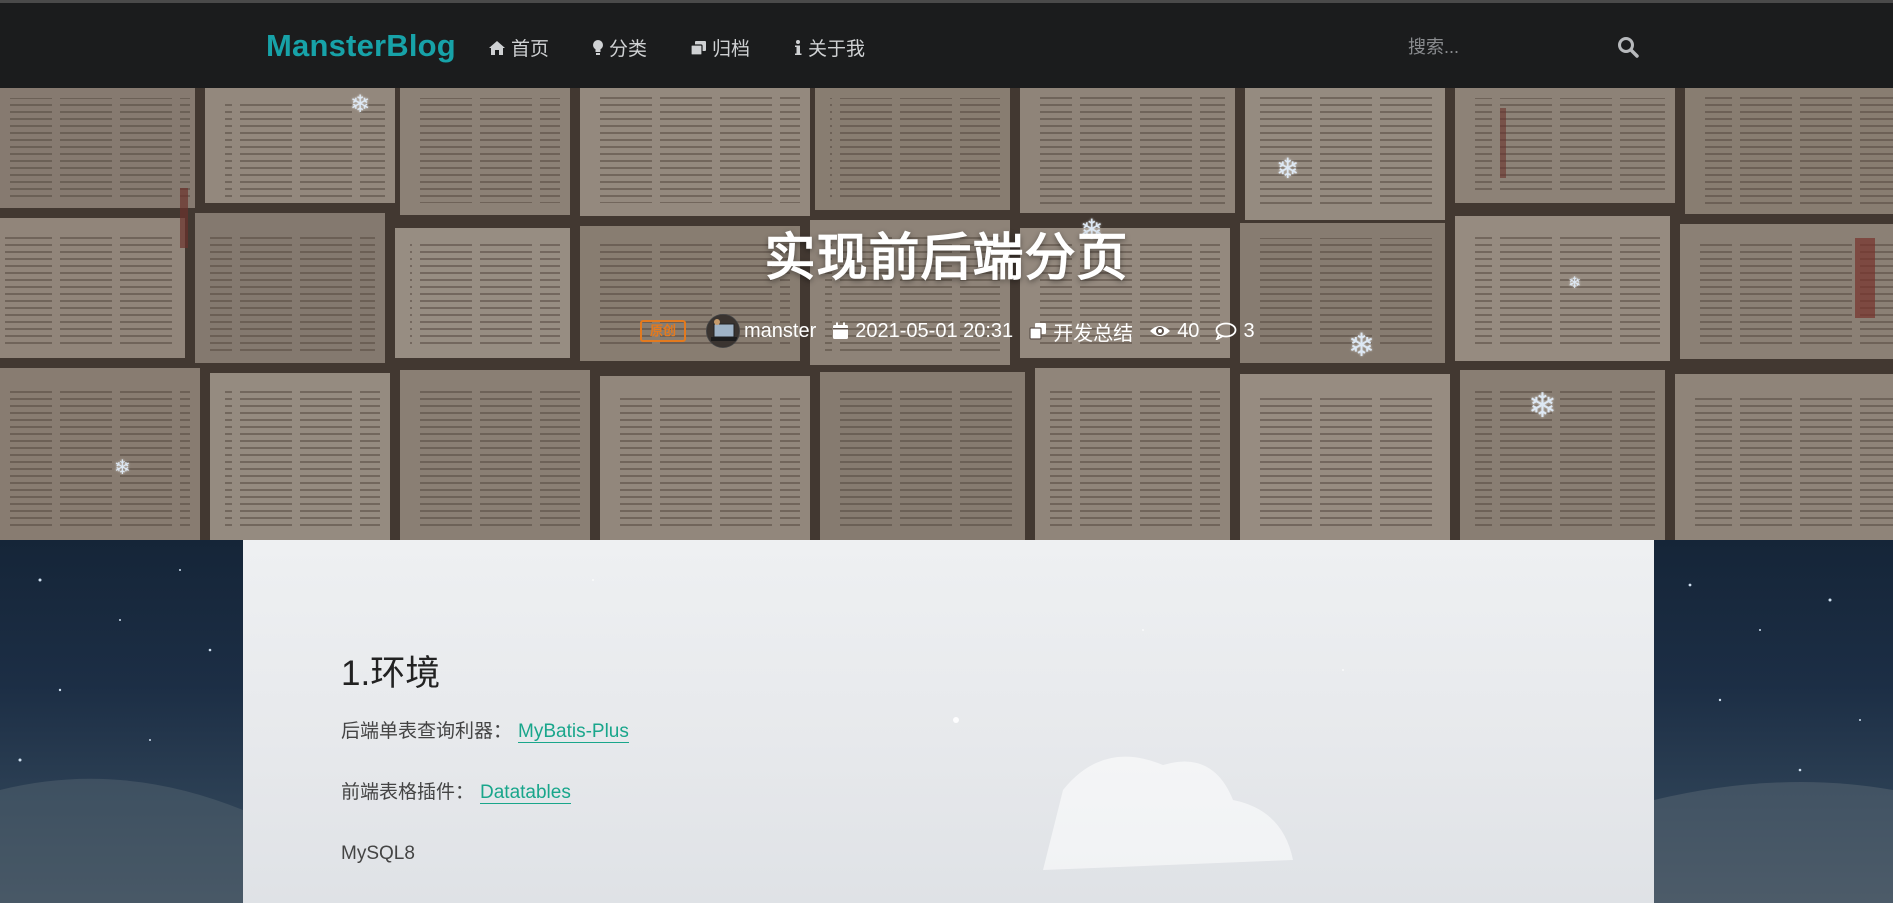 The image size is (1893, 903). What do you see at coordinates (628, 49) in the screenshot?
I see `nav-item-label: 分类` at bounding box center [628, 49].